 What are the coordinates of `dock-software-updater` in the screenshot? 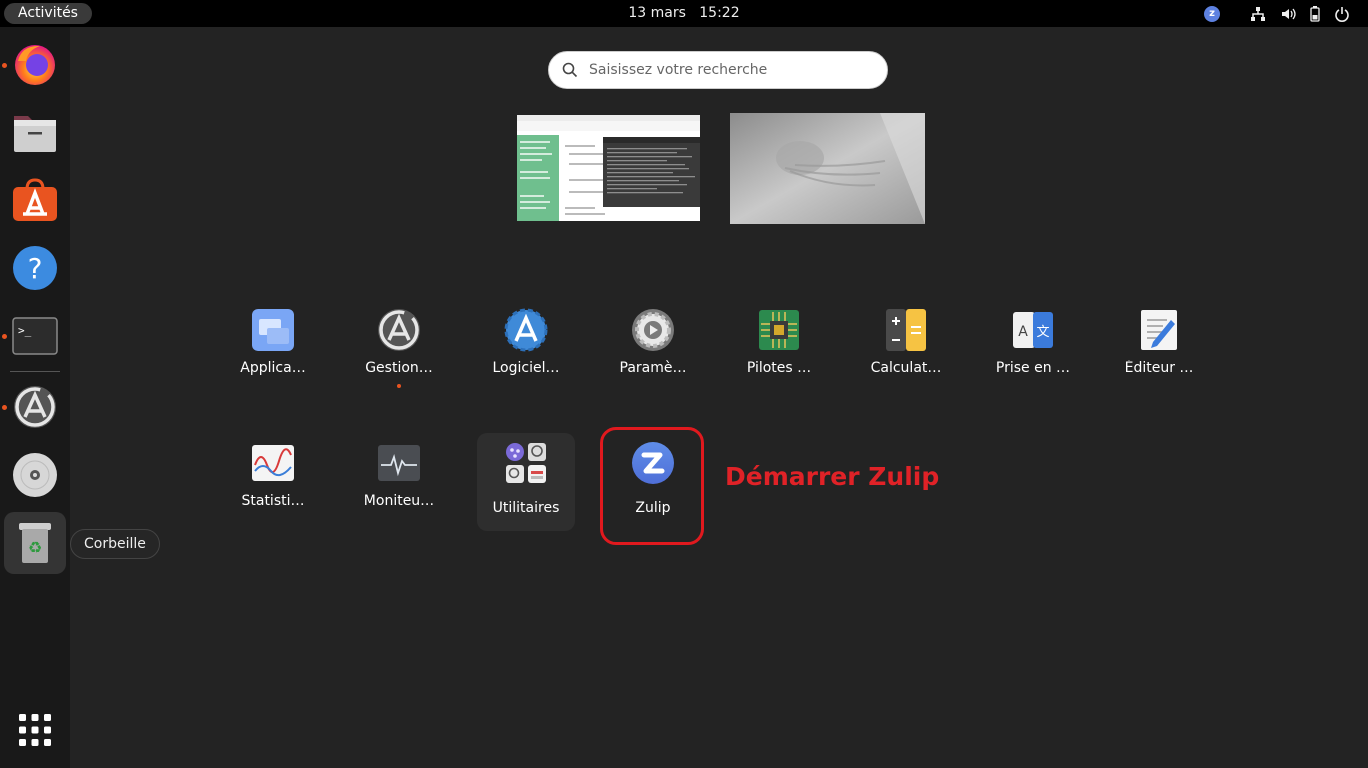 It's located at (35, 407).